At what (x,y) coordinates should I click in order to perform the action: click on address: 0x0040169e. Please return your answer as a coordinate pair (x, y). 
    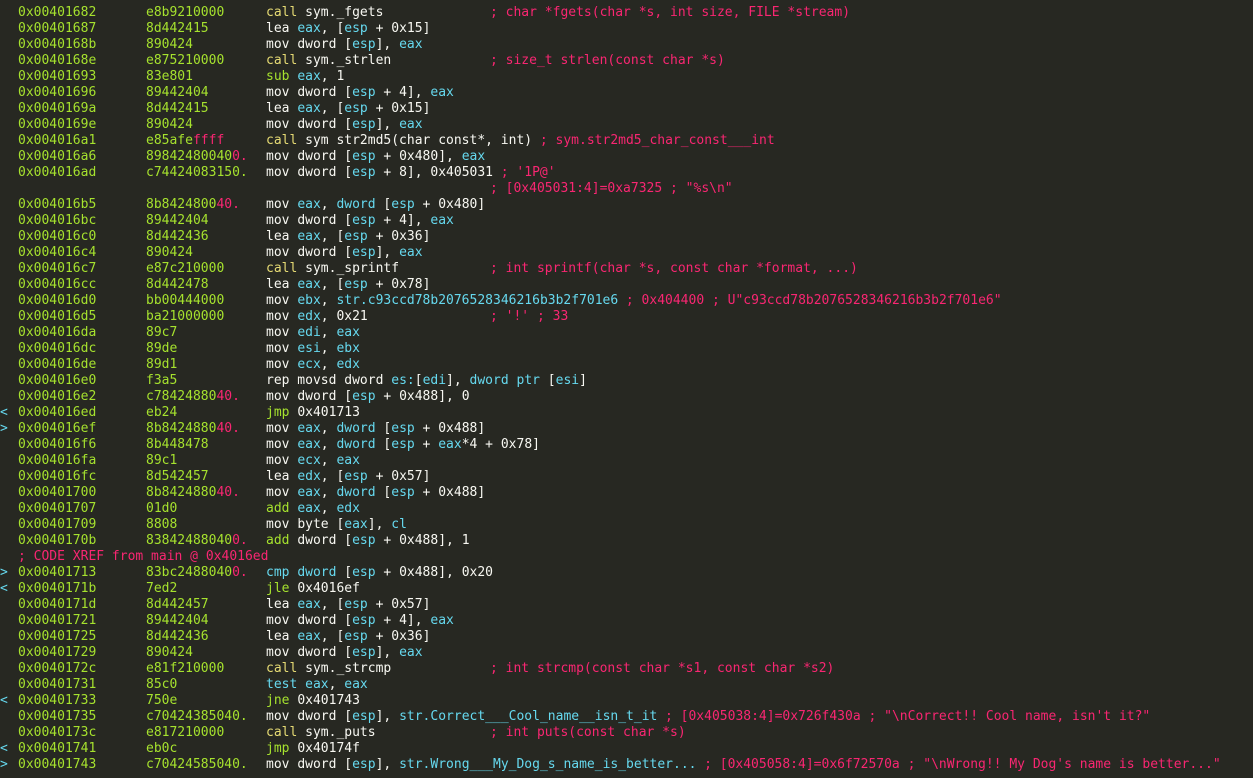
    Looking at the image, I should click on (57, 125).